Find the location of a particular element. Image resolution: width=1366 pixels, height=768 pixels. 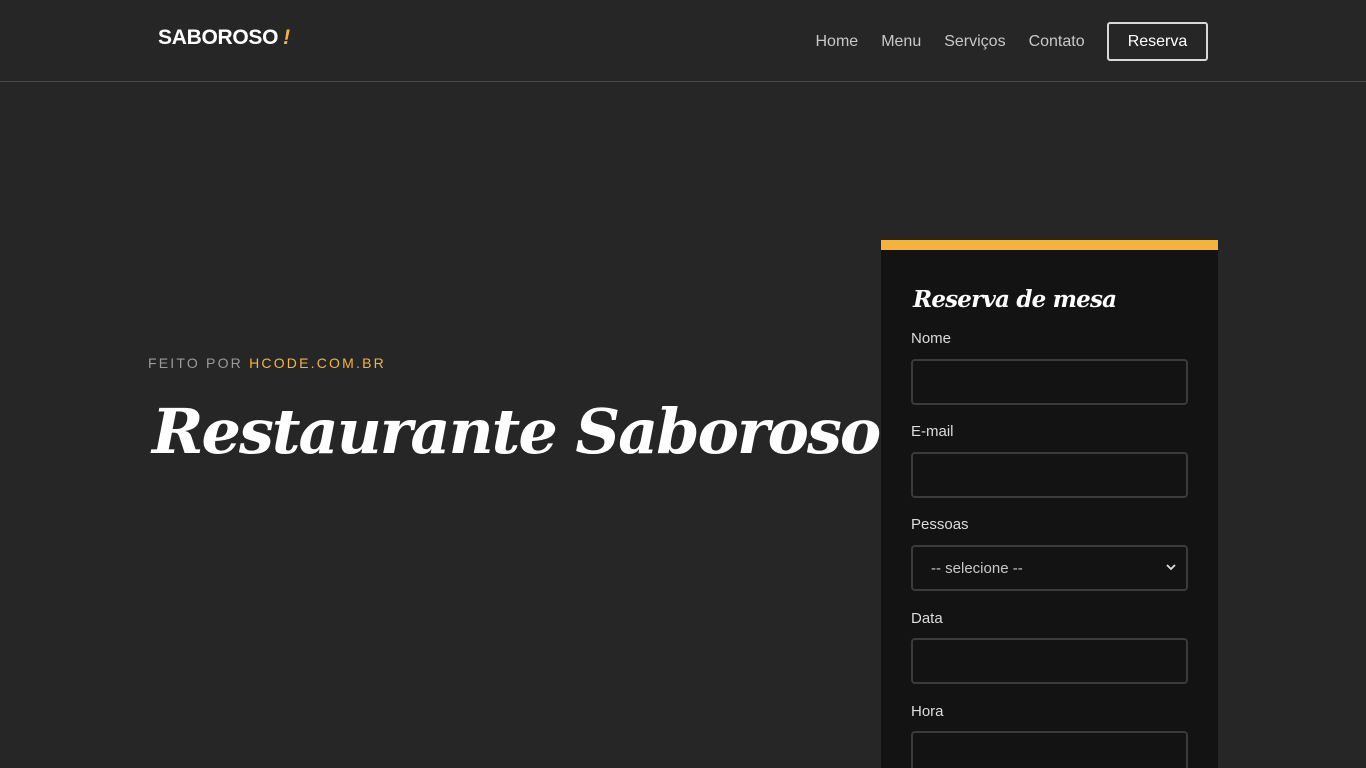

nav-link-contato: Contato is located at coordinates (1056, 41).